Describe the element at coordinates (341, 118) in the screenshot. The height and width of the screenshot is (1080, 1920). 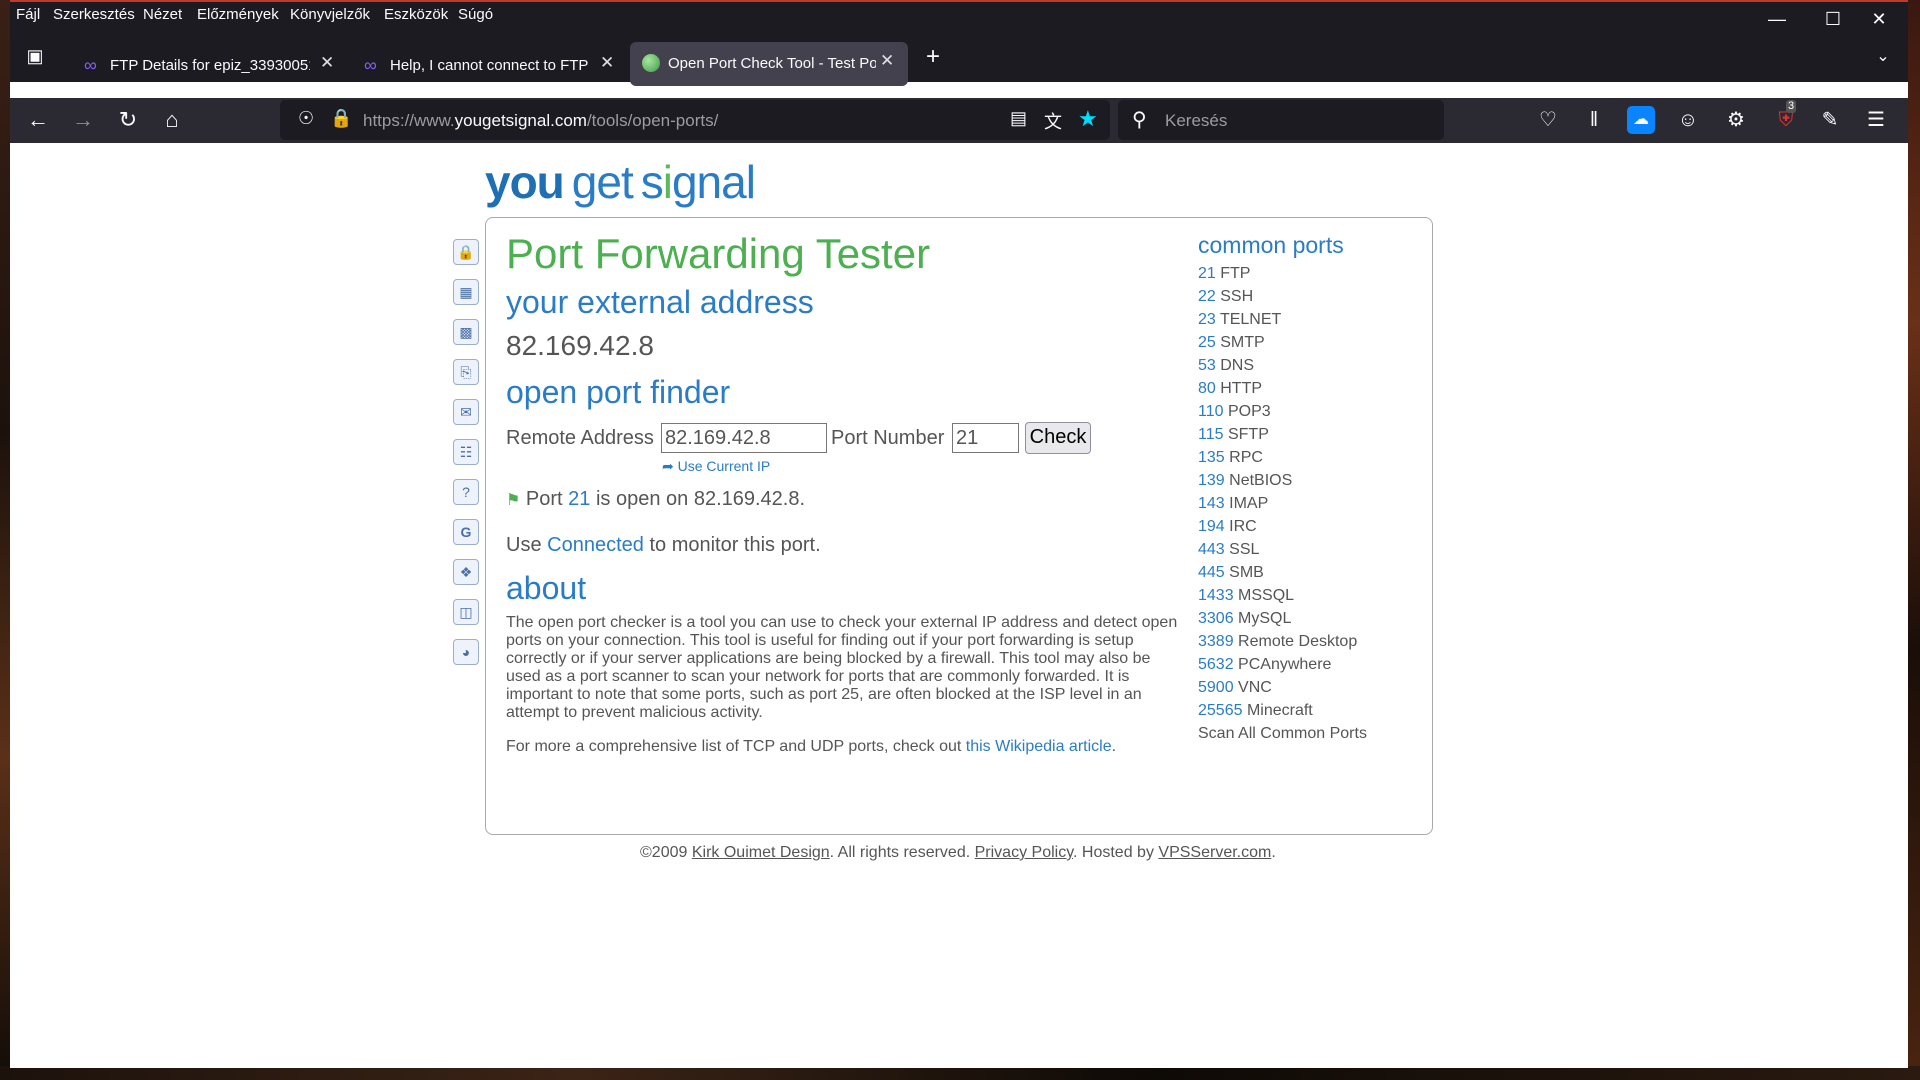
I see `lock-icon: 🔒` at that location.